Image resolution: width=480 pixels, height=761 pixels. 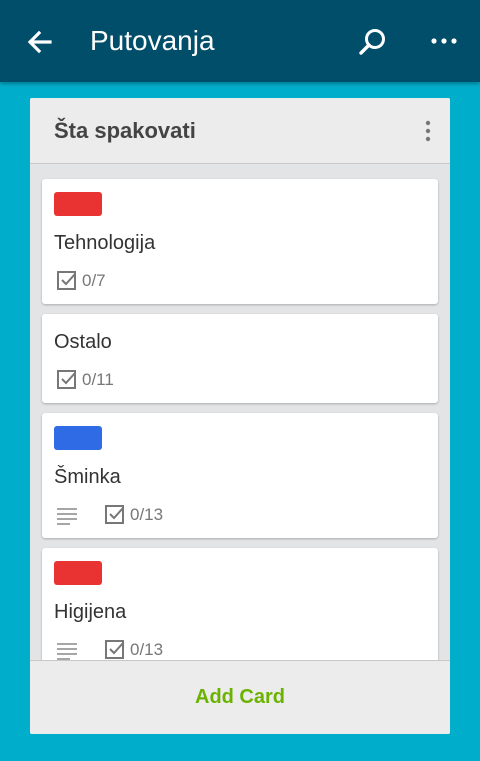 What do you see at coordinates (372, 42) in the screenshot?
I see `search-icon` at bounding box center [372, 42].